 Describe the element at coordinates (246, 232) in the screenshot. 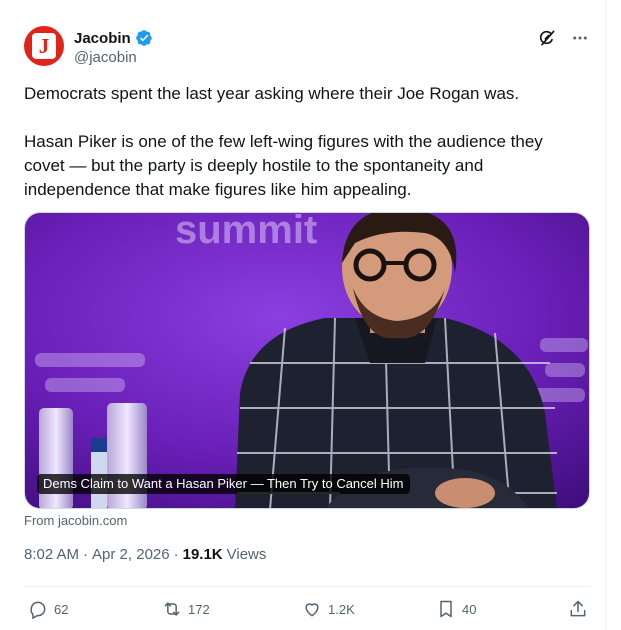

I see `background-summit-text: summit` at that location.